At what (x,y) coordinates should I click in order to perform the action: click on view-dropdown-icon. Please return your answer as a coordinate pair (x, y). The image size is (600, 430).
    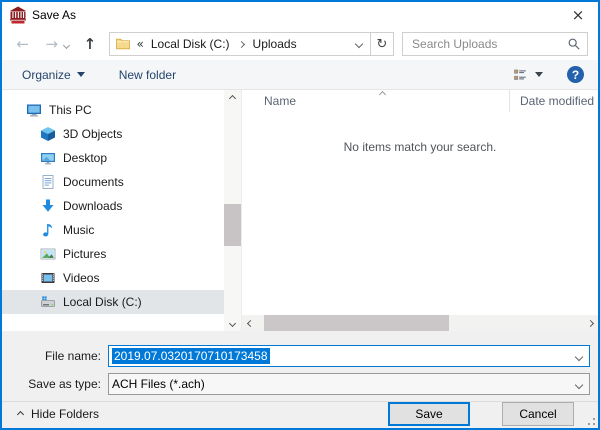
    Looking at the image, I should click on (539, 74).